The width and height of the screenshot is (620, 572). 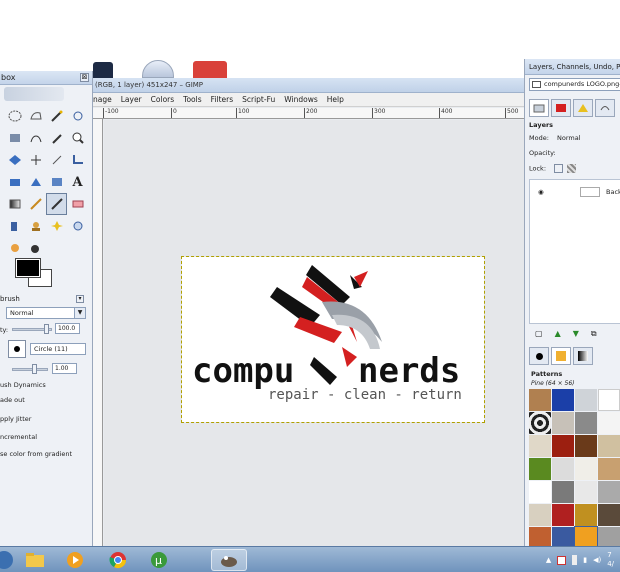 What do you see at coordinates (18, 437) in the screenshot?
I see `incremental-toggle: ncremental` at bounding box center [18, 437].